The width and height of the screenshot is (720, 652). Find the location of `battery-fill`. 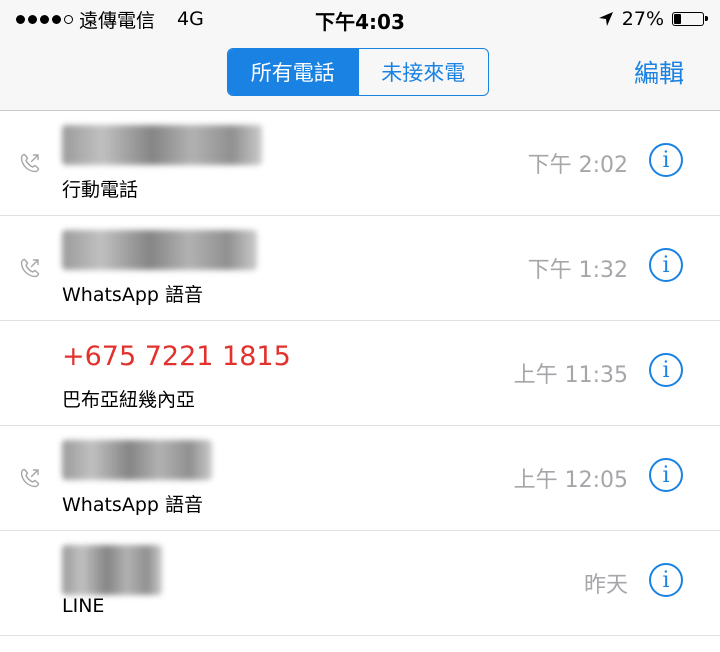

battery-fill is located at coordinates (677, 19).